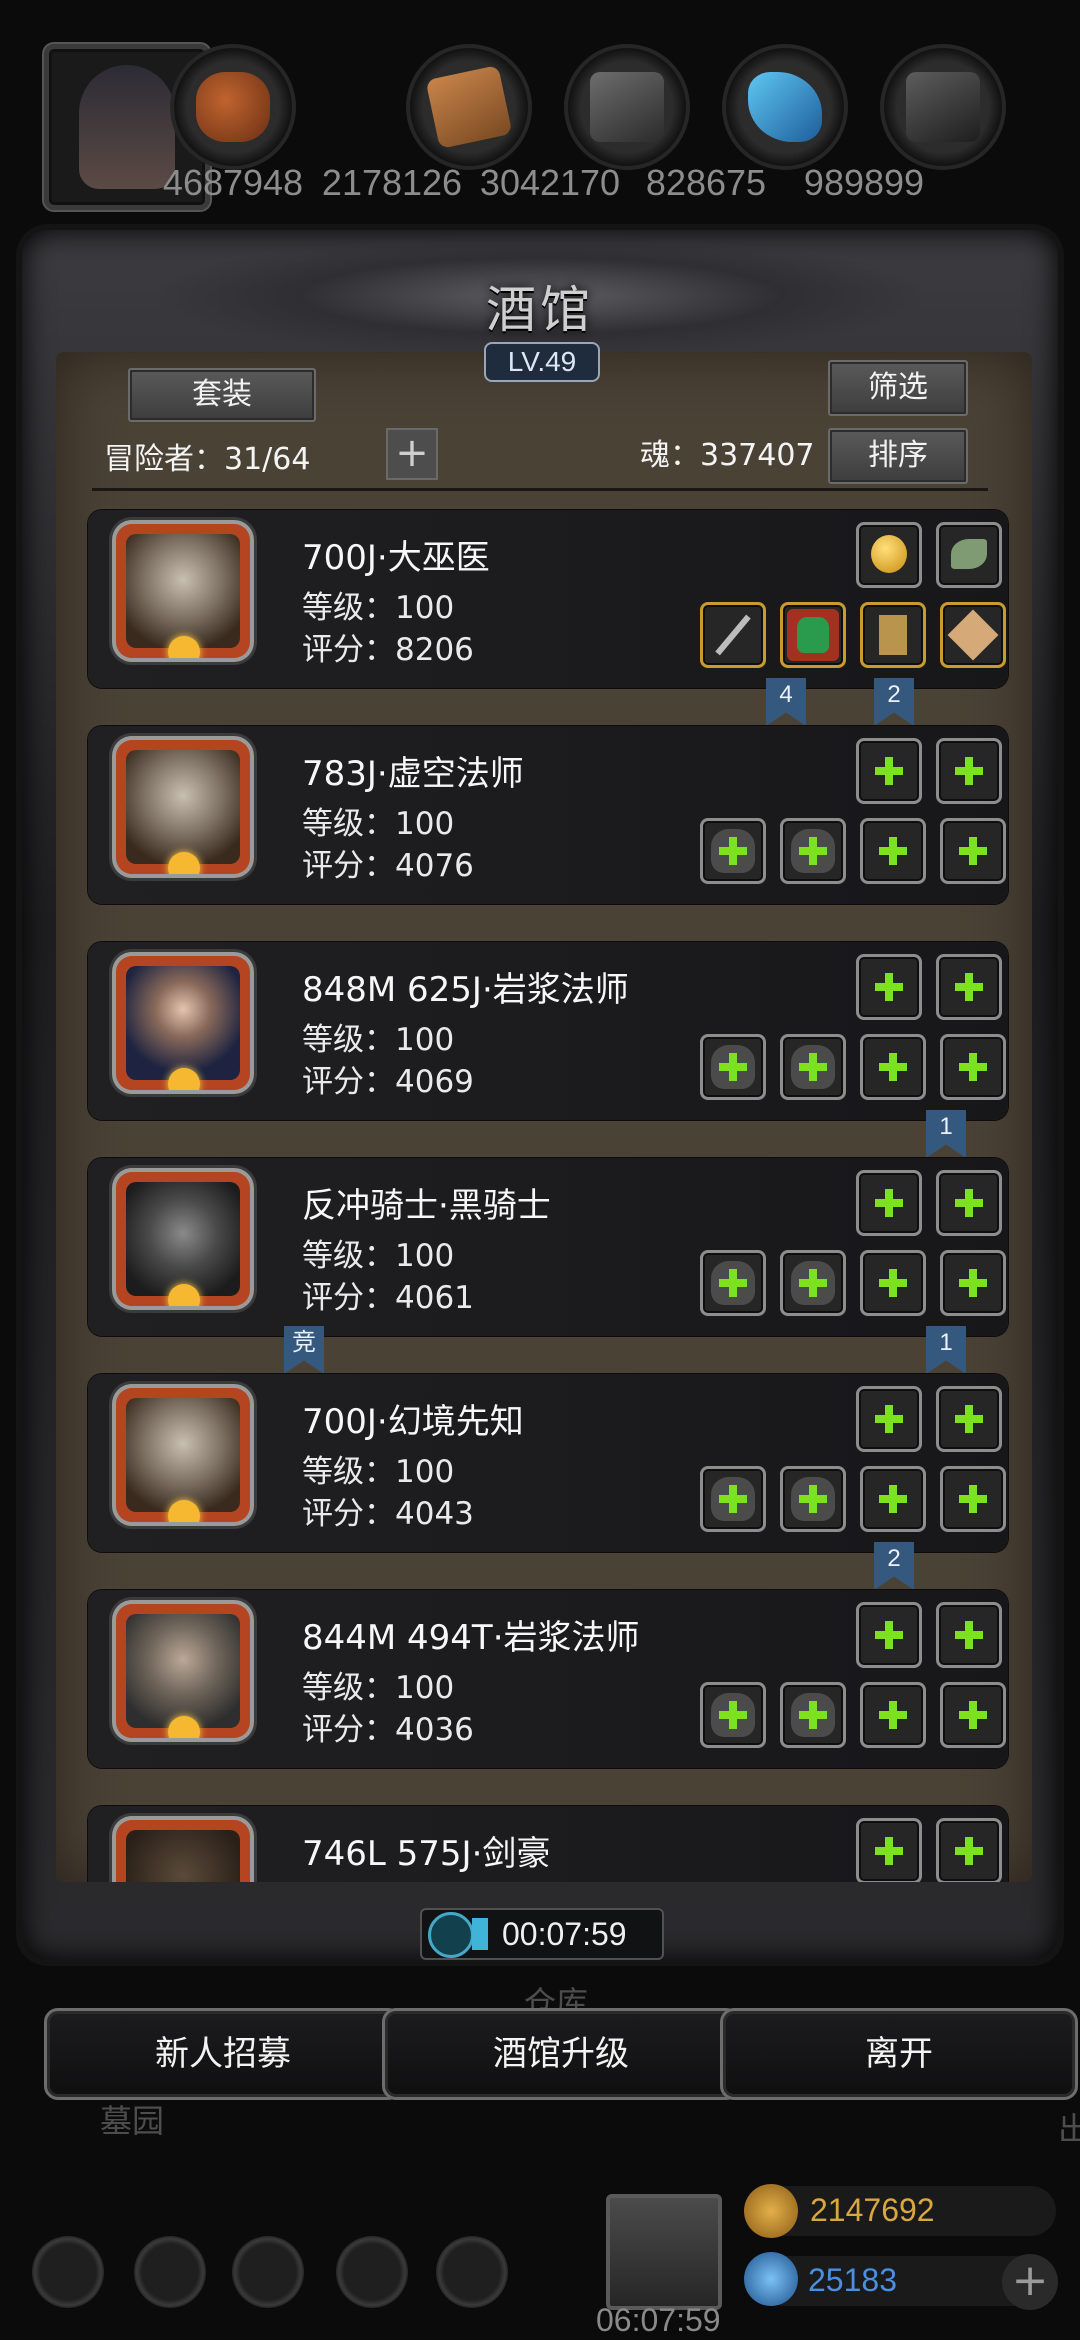  What do you see at coordinates (564, 1934) in the screenshot?
I see `timer-text: 00:07:59` at bounding box center [564, 1934].